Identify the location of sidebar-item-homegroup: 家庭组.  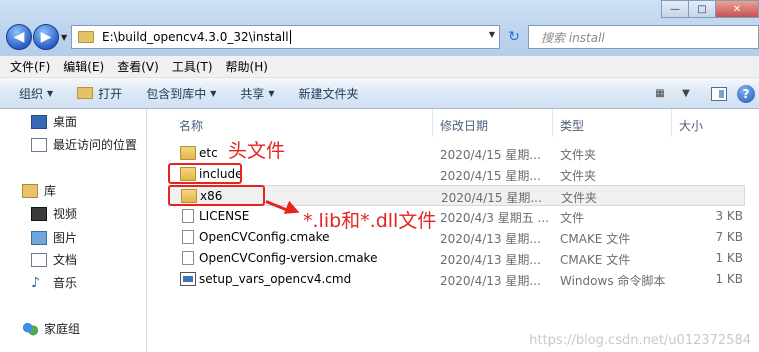
(51, 328).